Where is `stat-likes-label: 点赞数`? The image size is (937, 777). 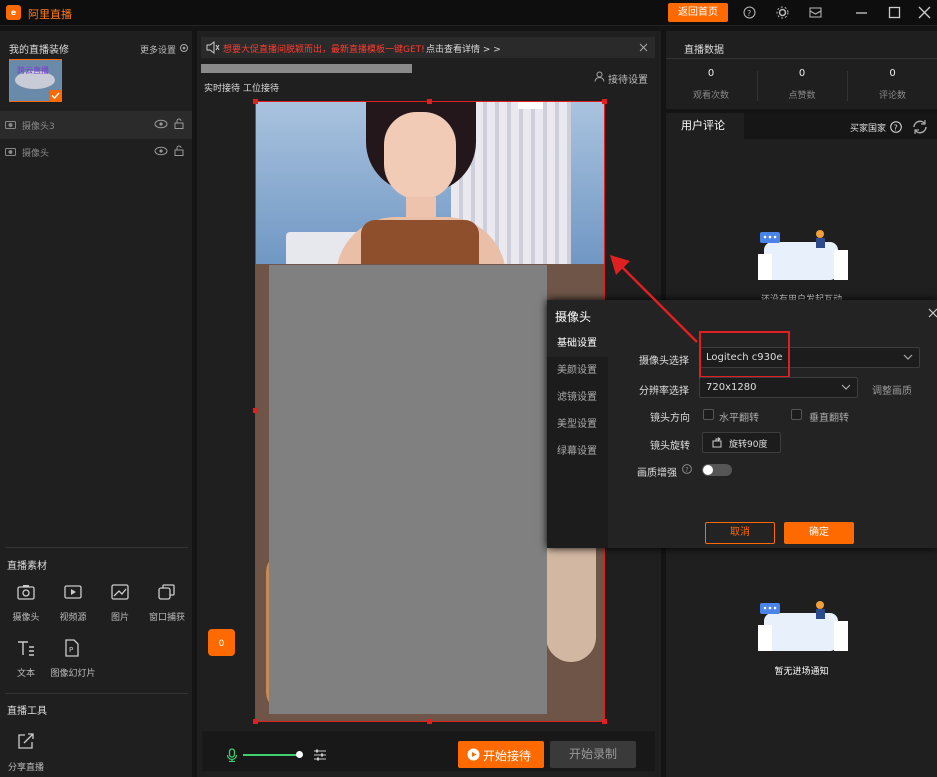
stat-likes-label: 点赞数 is located at coordinates (802, 96).